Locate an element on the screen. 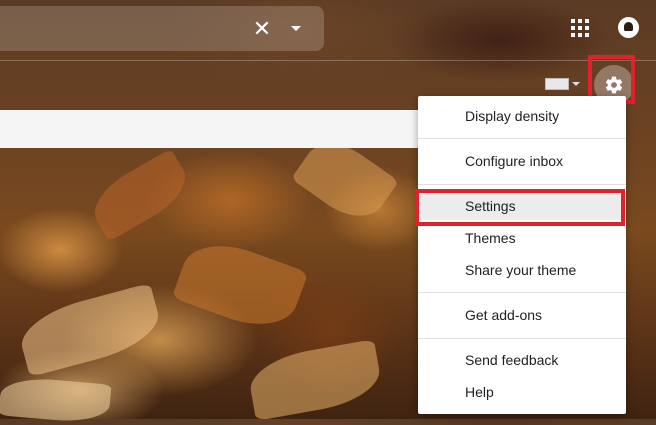 The height and width of the screenshot is (425, 656). menu-item-get-add-ons: Get add-ons is located at coordinates (522, 315).